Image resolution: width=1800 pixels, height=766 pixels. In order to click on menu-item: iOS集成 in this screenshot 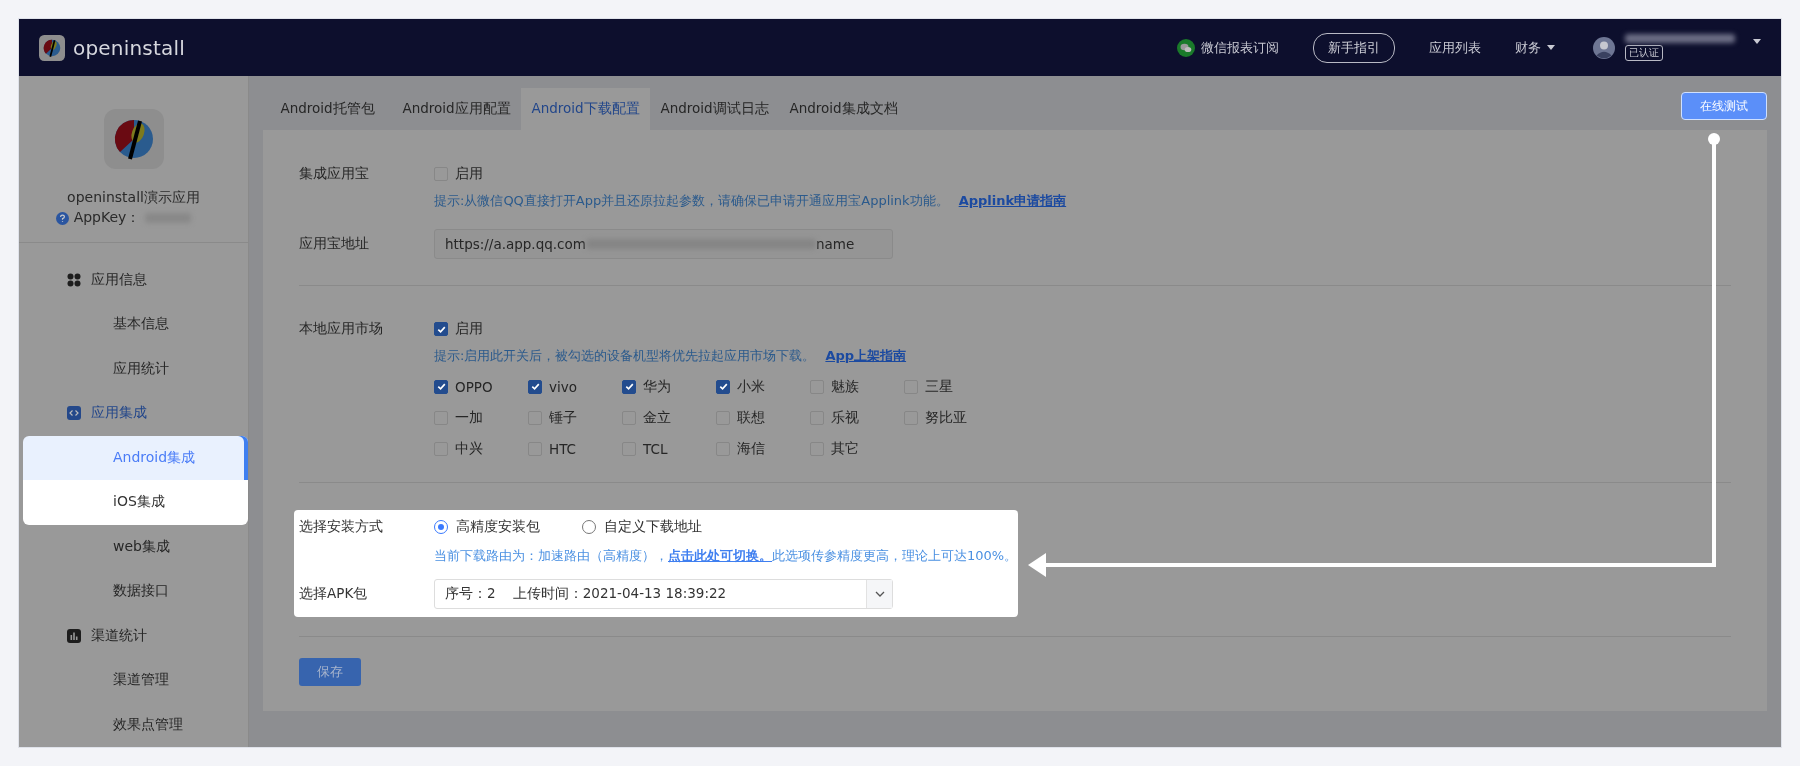, I will do `click(135, 502)`.